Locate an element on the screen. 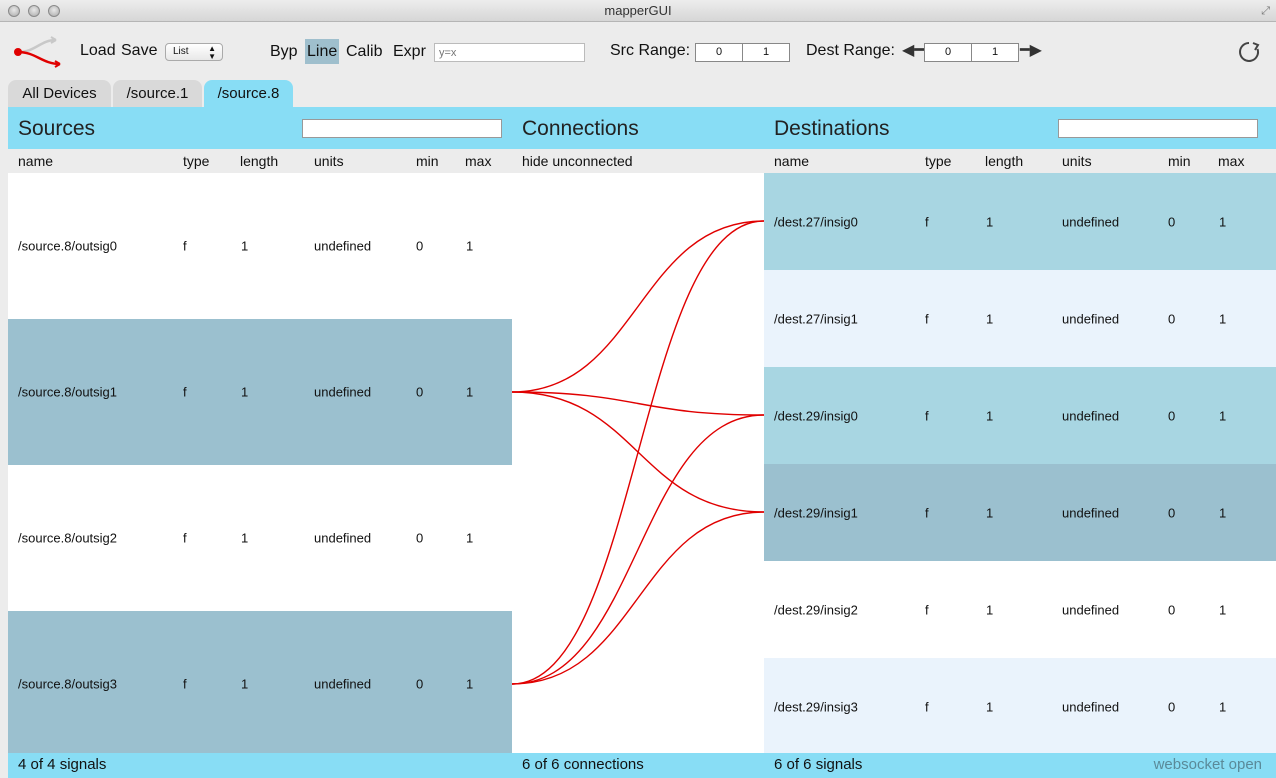 The width and height of the screenshot is (1276, 778). signal-name: /source.8/outsig1 is located at coordinates (68, 392).